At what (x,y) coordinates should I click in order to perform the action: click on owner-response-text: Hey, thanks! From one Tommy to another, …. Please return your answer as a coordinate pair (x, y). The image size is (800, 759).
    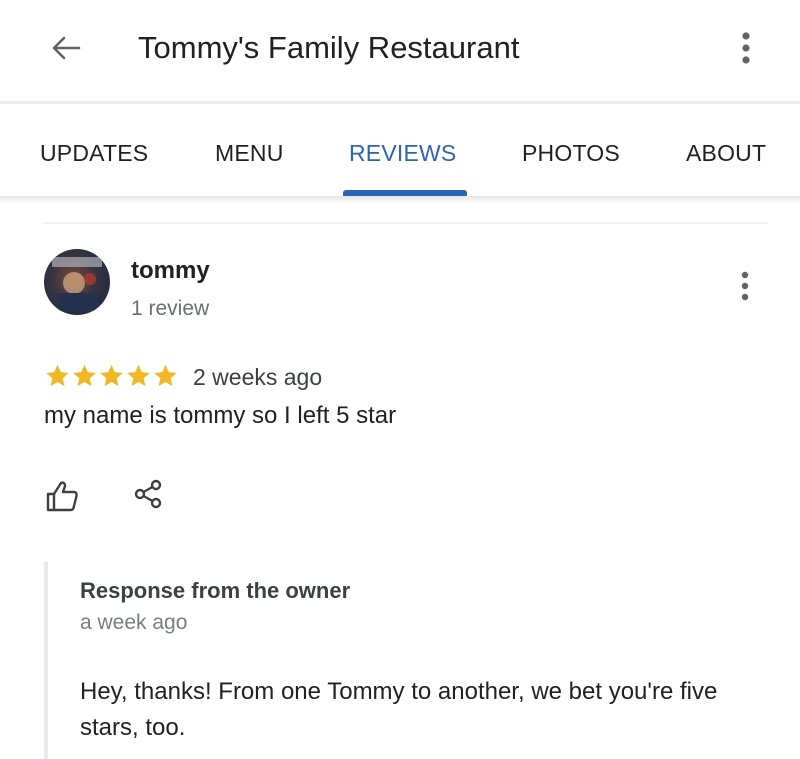
    Looking at the image, I should click on (399, 709).